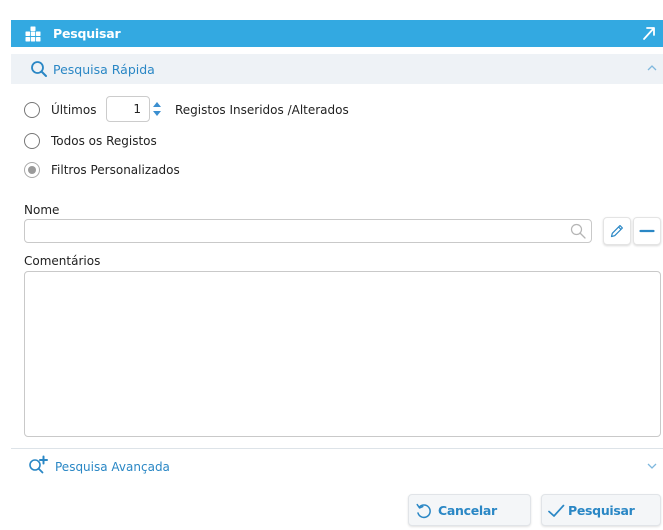  What do you see at coordinates (137, 109) in the screenshot?
I see `last-count-value: 1` at bounding box center [137, 109].